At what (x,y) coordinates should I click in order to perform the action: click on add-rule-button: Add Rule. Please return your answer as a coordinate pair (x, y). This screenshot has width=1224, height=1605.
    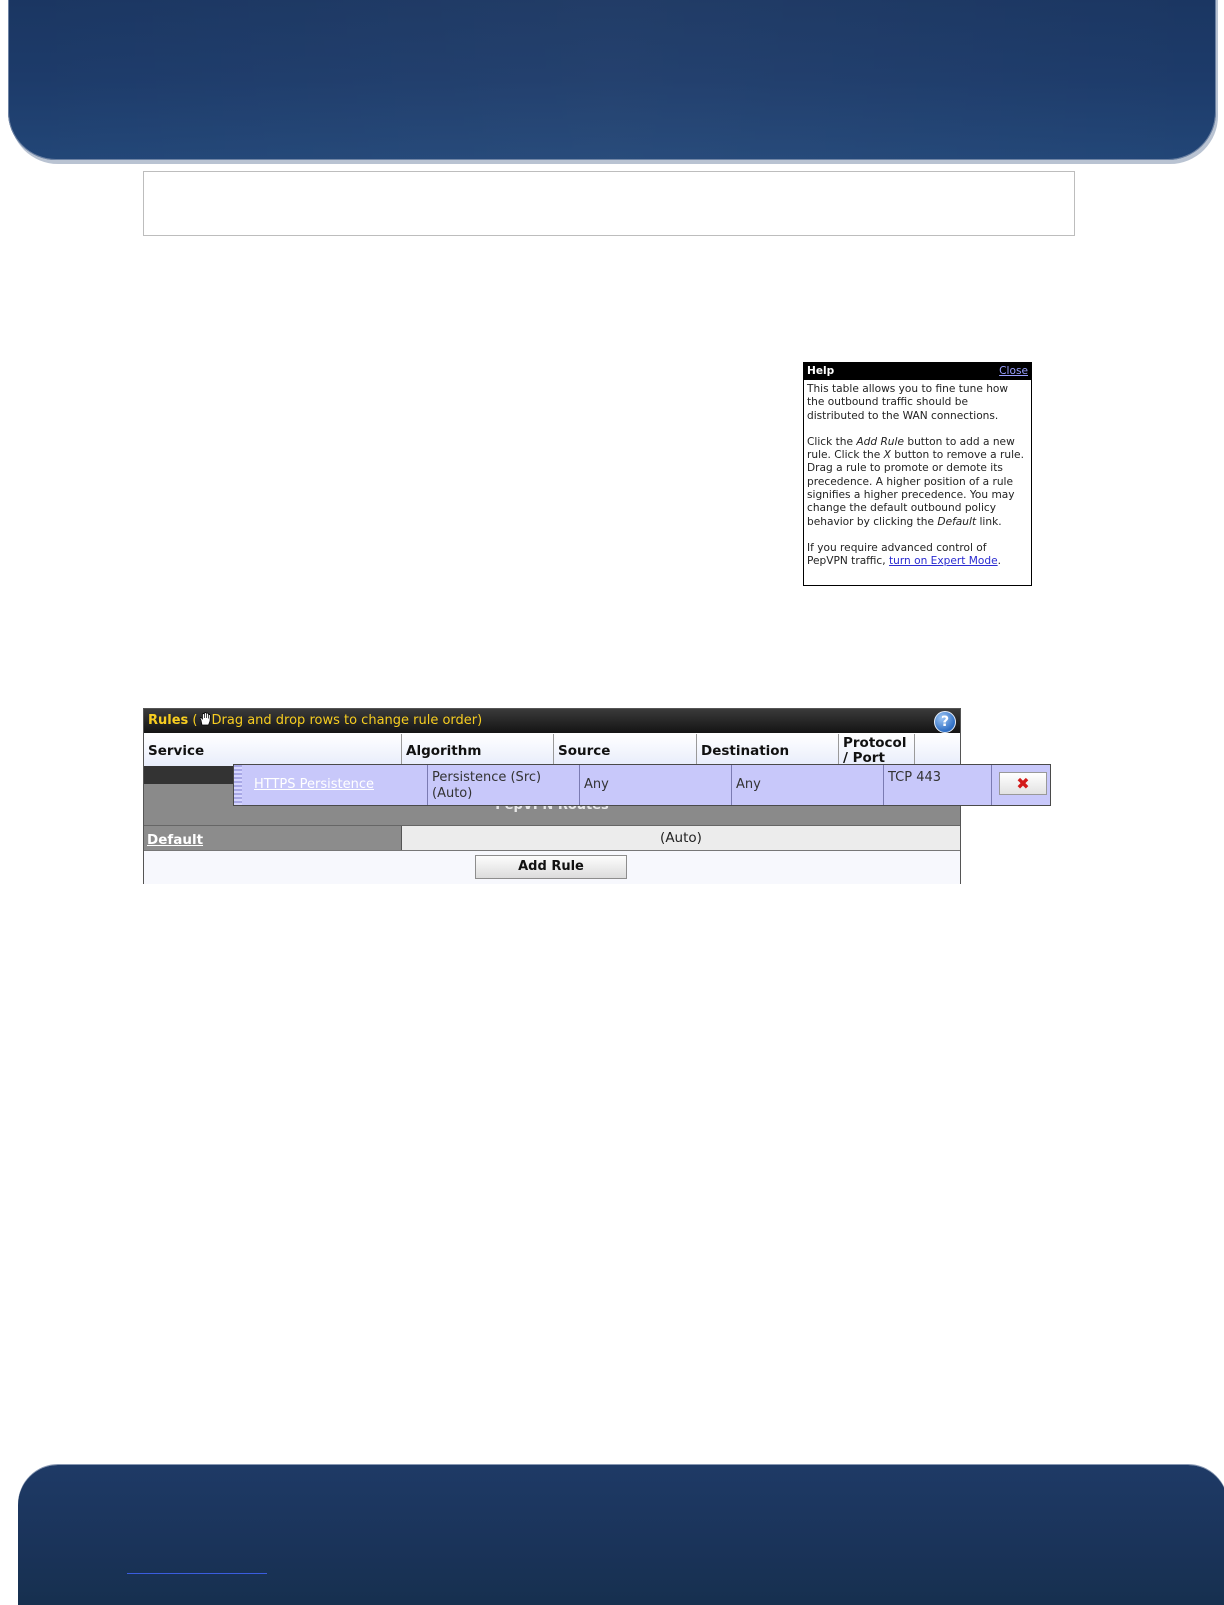
    Looking at the image, I should click on (551, 867).